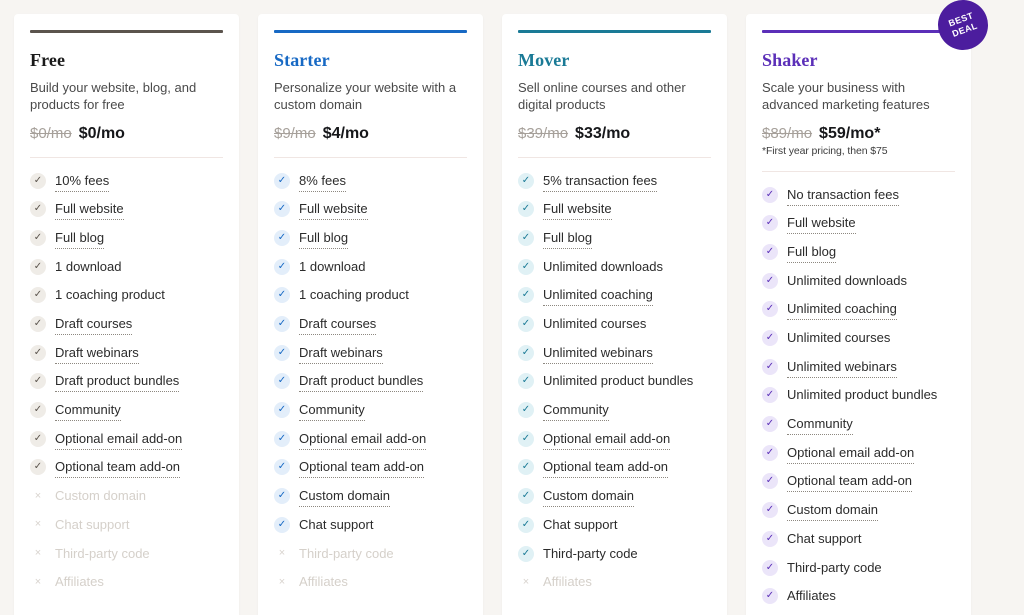 The image size is (1024, 615). What do you see at coordinates (82, 181) in the screenshot?
I see `feature-label: 10% fees` at bounding box center [82, 181].